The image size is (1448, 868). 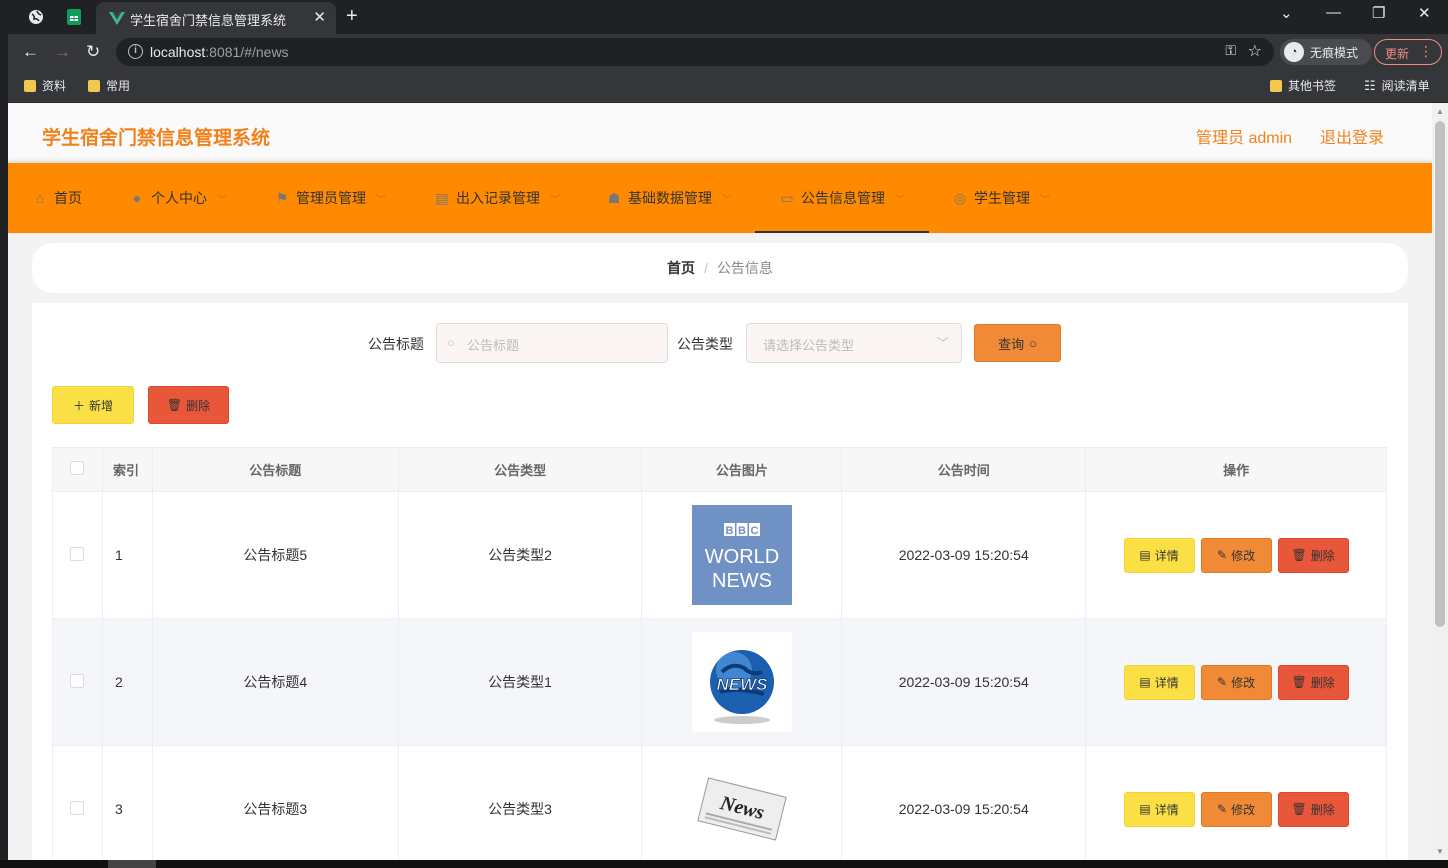 What do you see at coordinates (724, 17) in the screenshot?
I see `browser-tabbar: 学生宿舍门禁信息管理系统 ✕ + ⌄ — ❐ ✕` at bounding box center [724, 17].